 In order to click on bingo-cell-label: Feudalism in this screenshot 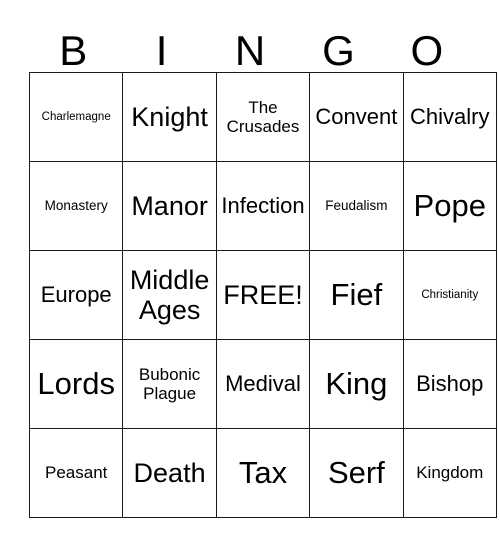, I will do `click(356, 205)`.